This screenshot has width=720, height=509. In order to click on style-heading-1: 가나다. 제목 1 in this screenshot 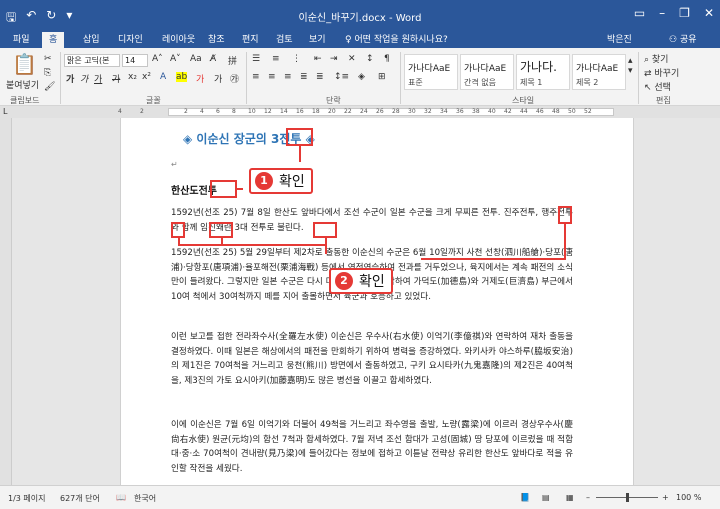, I will do `click(543, 72)`.